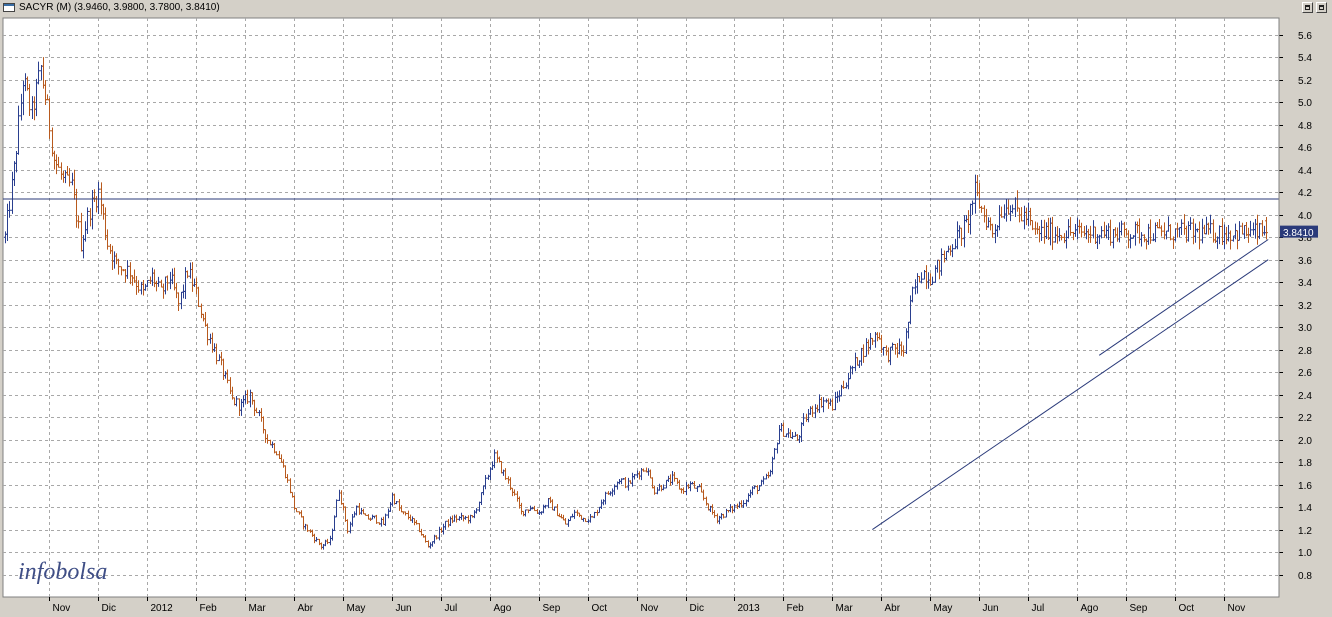 This screenshot has height=617, width=1332. I want to click on y-tick-label: 5.6, so click(1305, 36).